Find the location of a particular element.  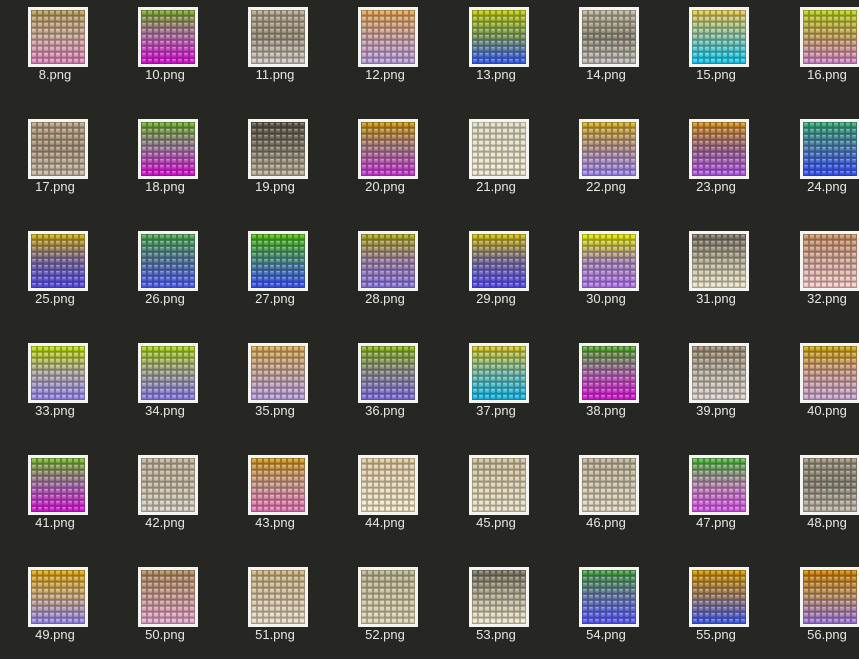

file-item: 14.png is located at coordinates (606, 50).